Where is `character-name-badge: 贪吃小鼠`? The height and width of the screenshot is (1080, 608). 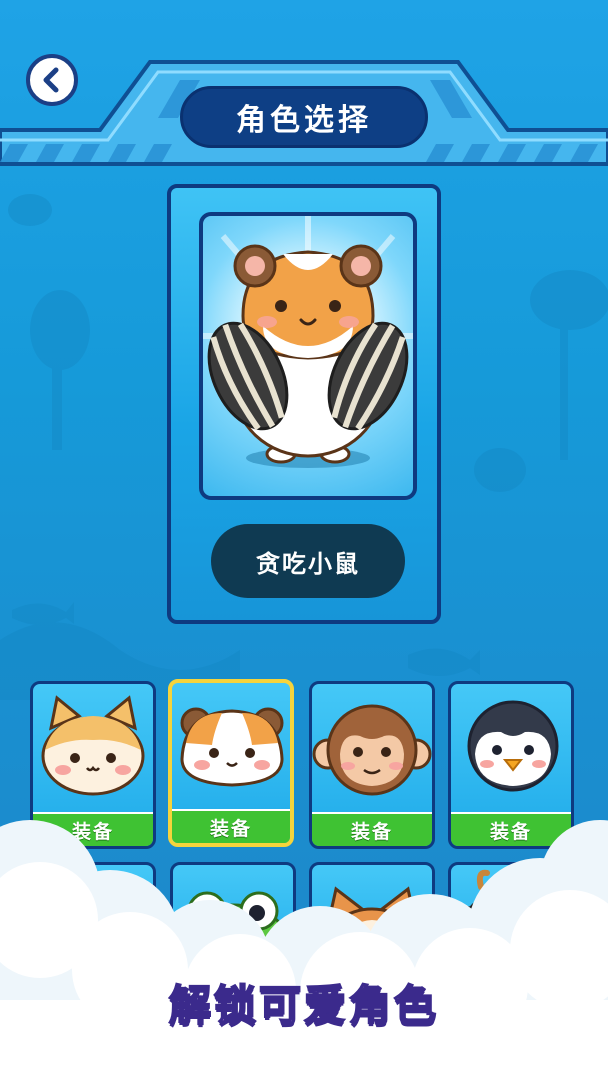
character-name-badge: 贪吃小鼠 is located at coordinates (308, 561).